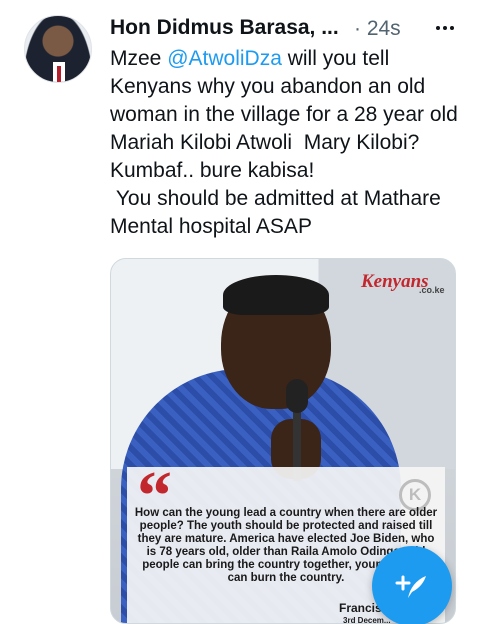 The height and width of the screenshot is (624, 480). Describe the element at coordinates (59, 74) in the screenshot. I see `avatar-tie` at that location.